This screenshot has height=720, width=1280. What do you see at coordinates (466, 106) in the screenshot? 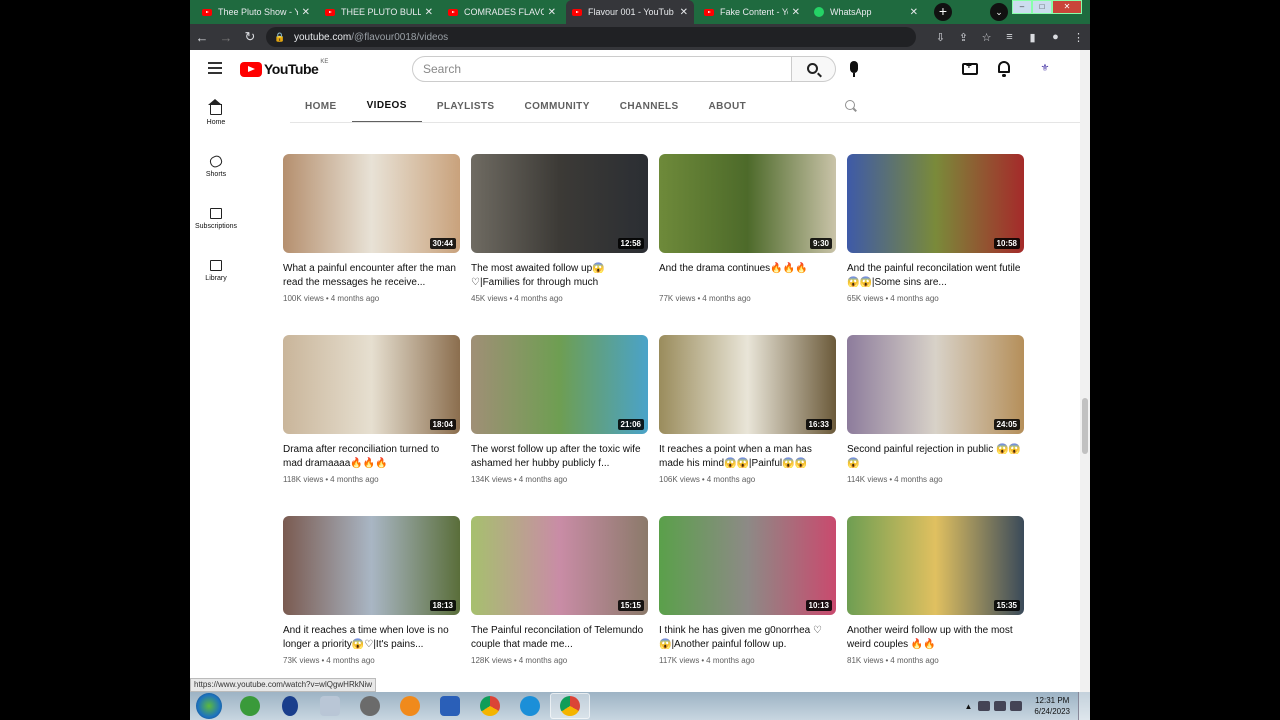
I see `tab-playlists: PLAYLISTS` at bounding box center [466, 106].